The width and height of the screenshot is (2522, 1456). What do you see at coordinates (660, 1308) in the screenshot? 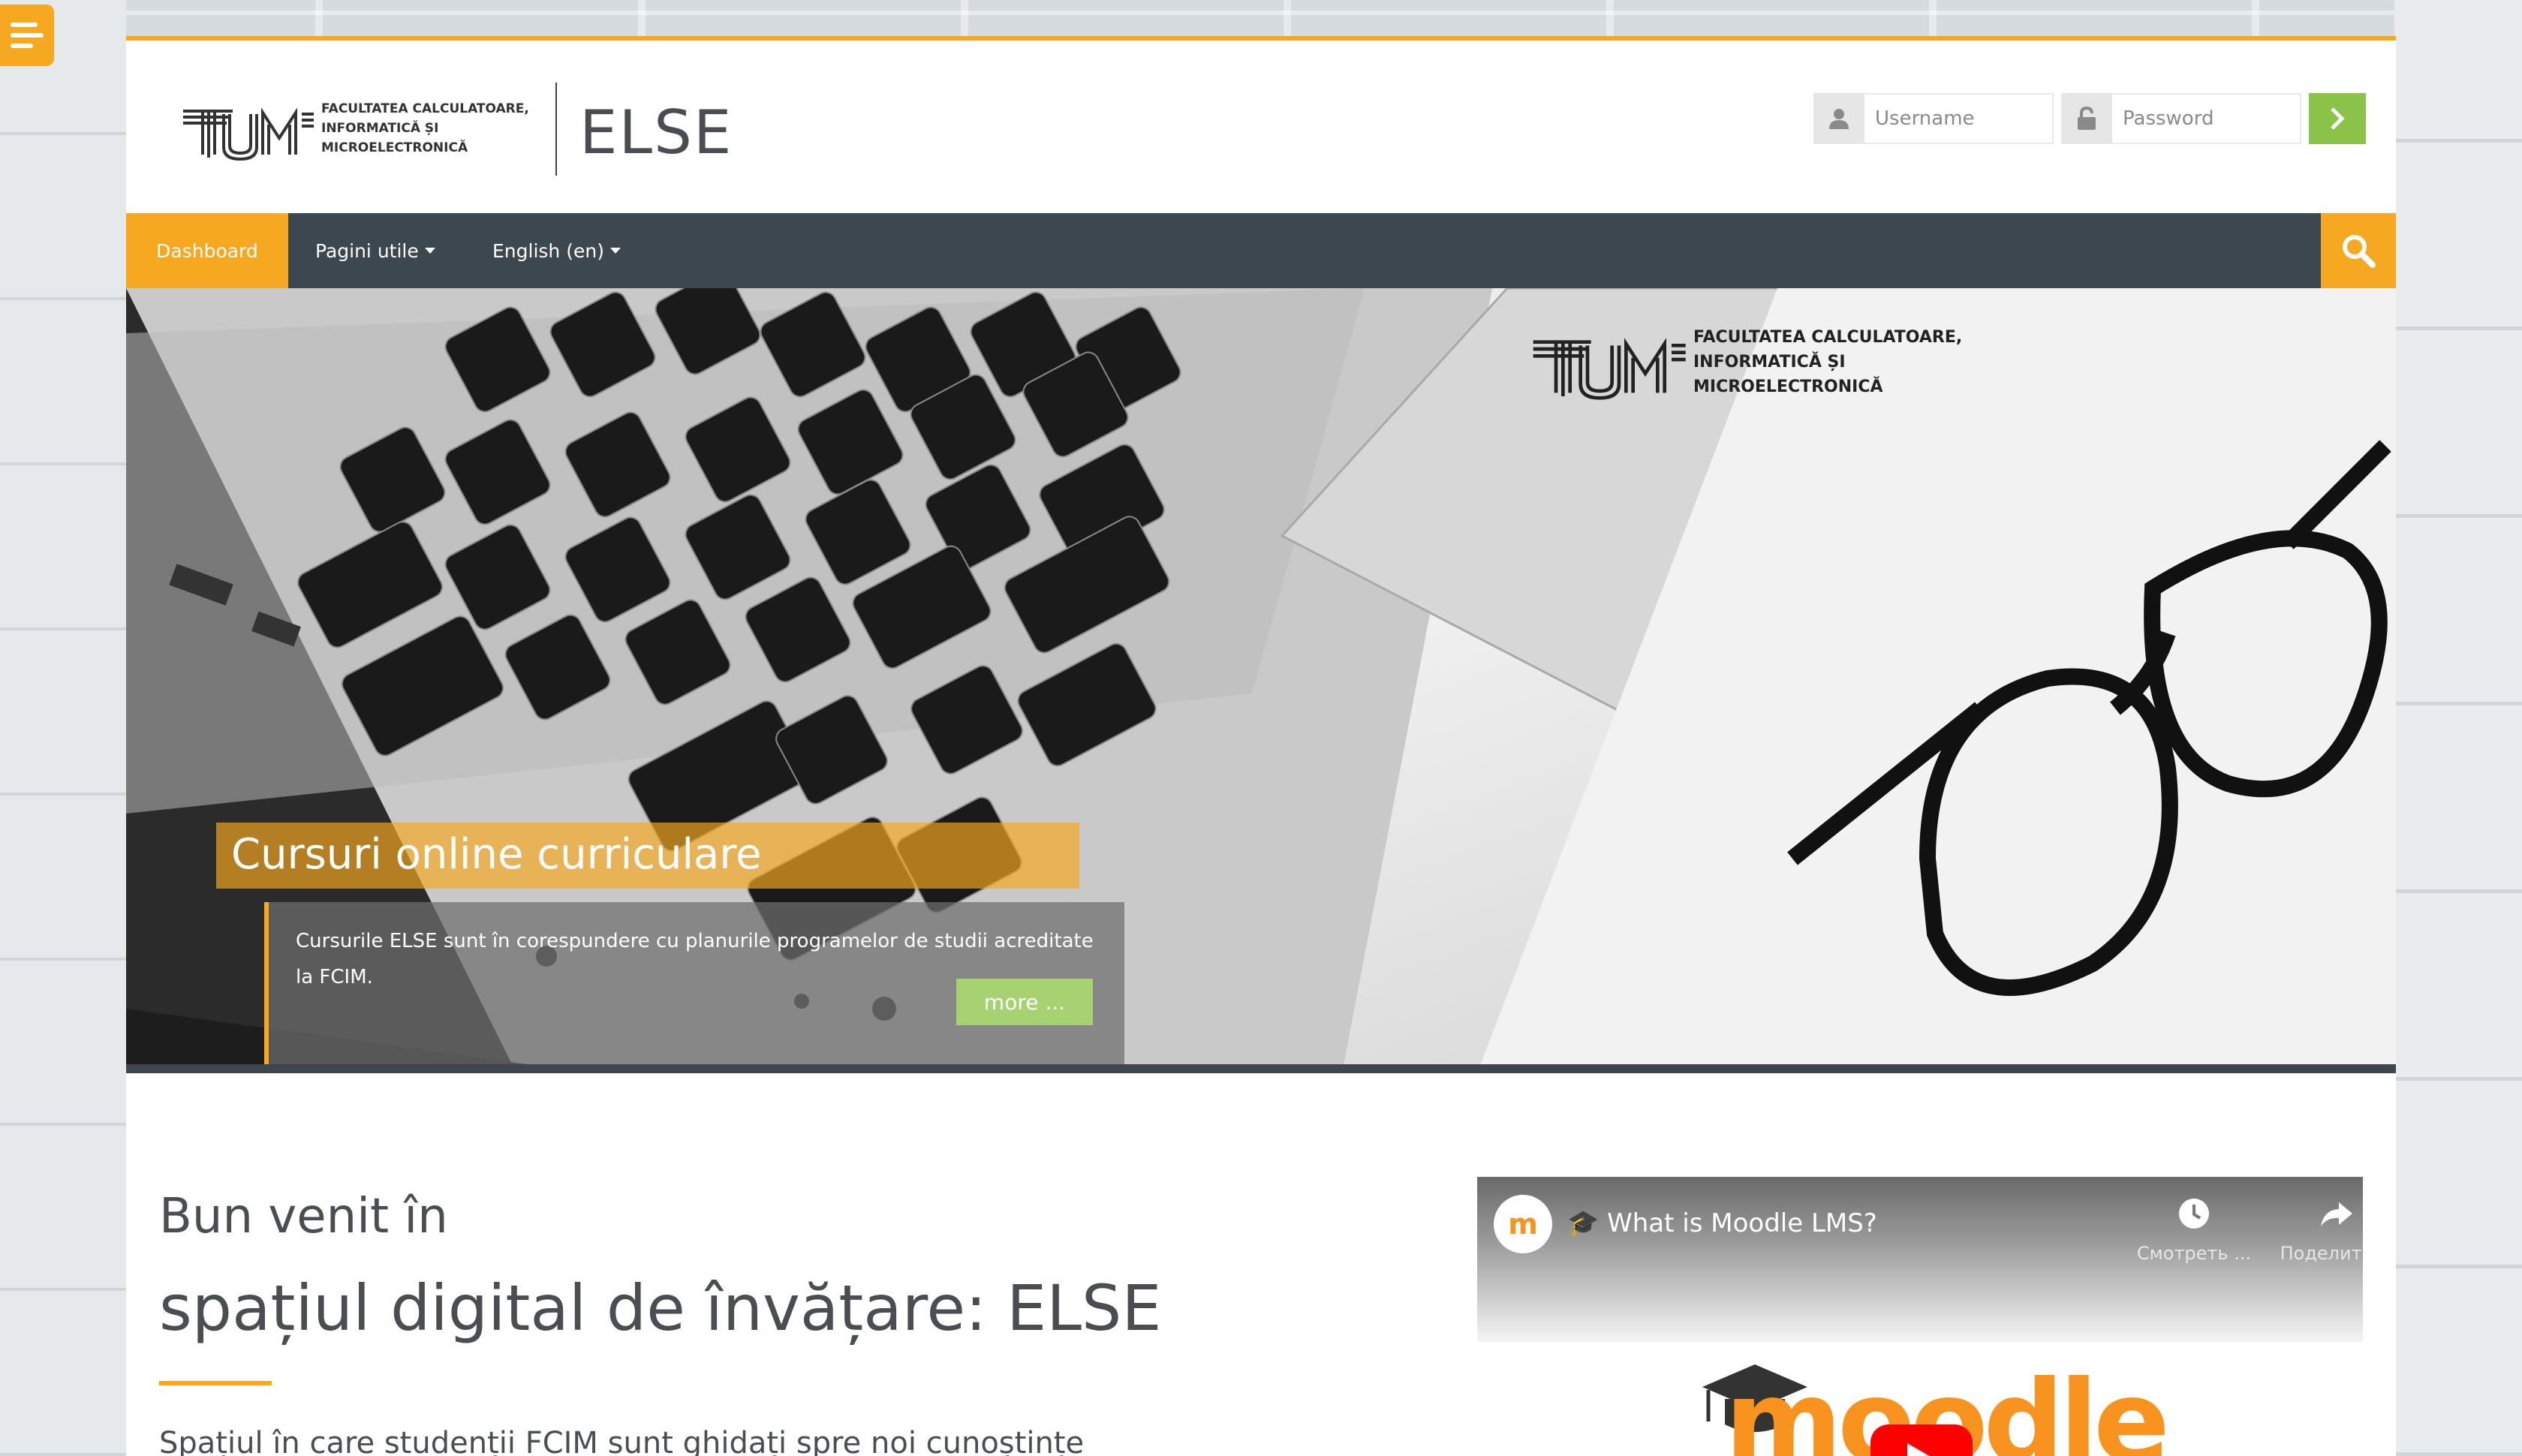
I see `welcome-title: spațiul digital de învățare: ELSE` at bounding box center [660, 1308].